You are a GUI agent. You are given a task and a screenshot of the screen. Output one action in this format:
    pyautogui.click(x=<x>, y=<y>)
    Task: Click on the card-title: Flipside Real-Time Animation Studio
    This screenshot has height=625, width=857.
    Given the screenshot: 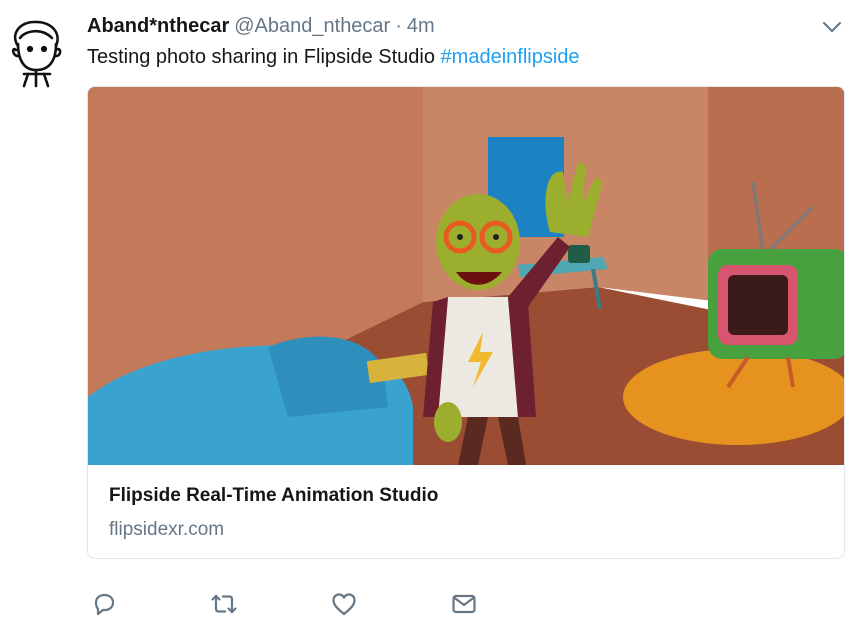 What is the action you would take?
    pyautogui.click(x=273, y=496)
    